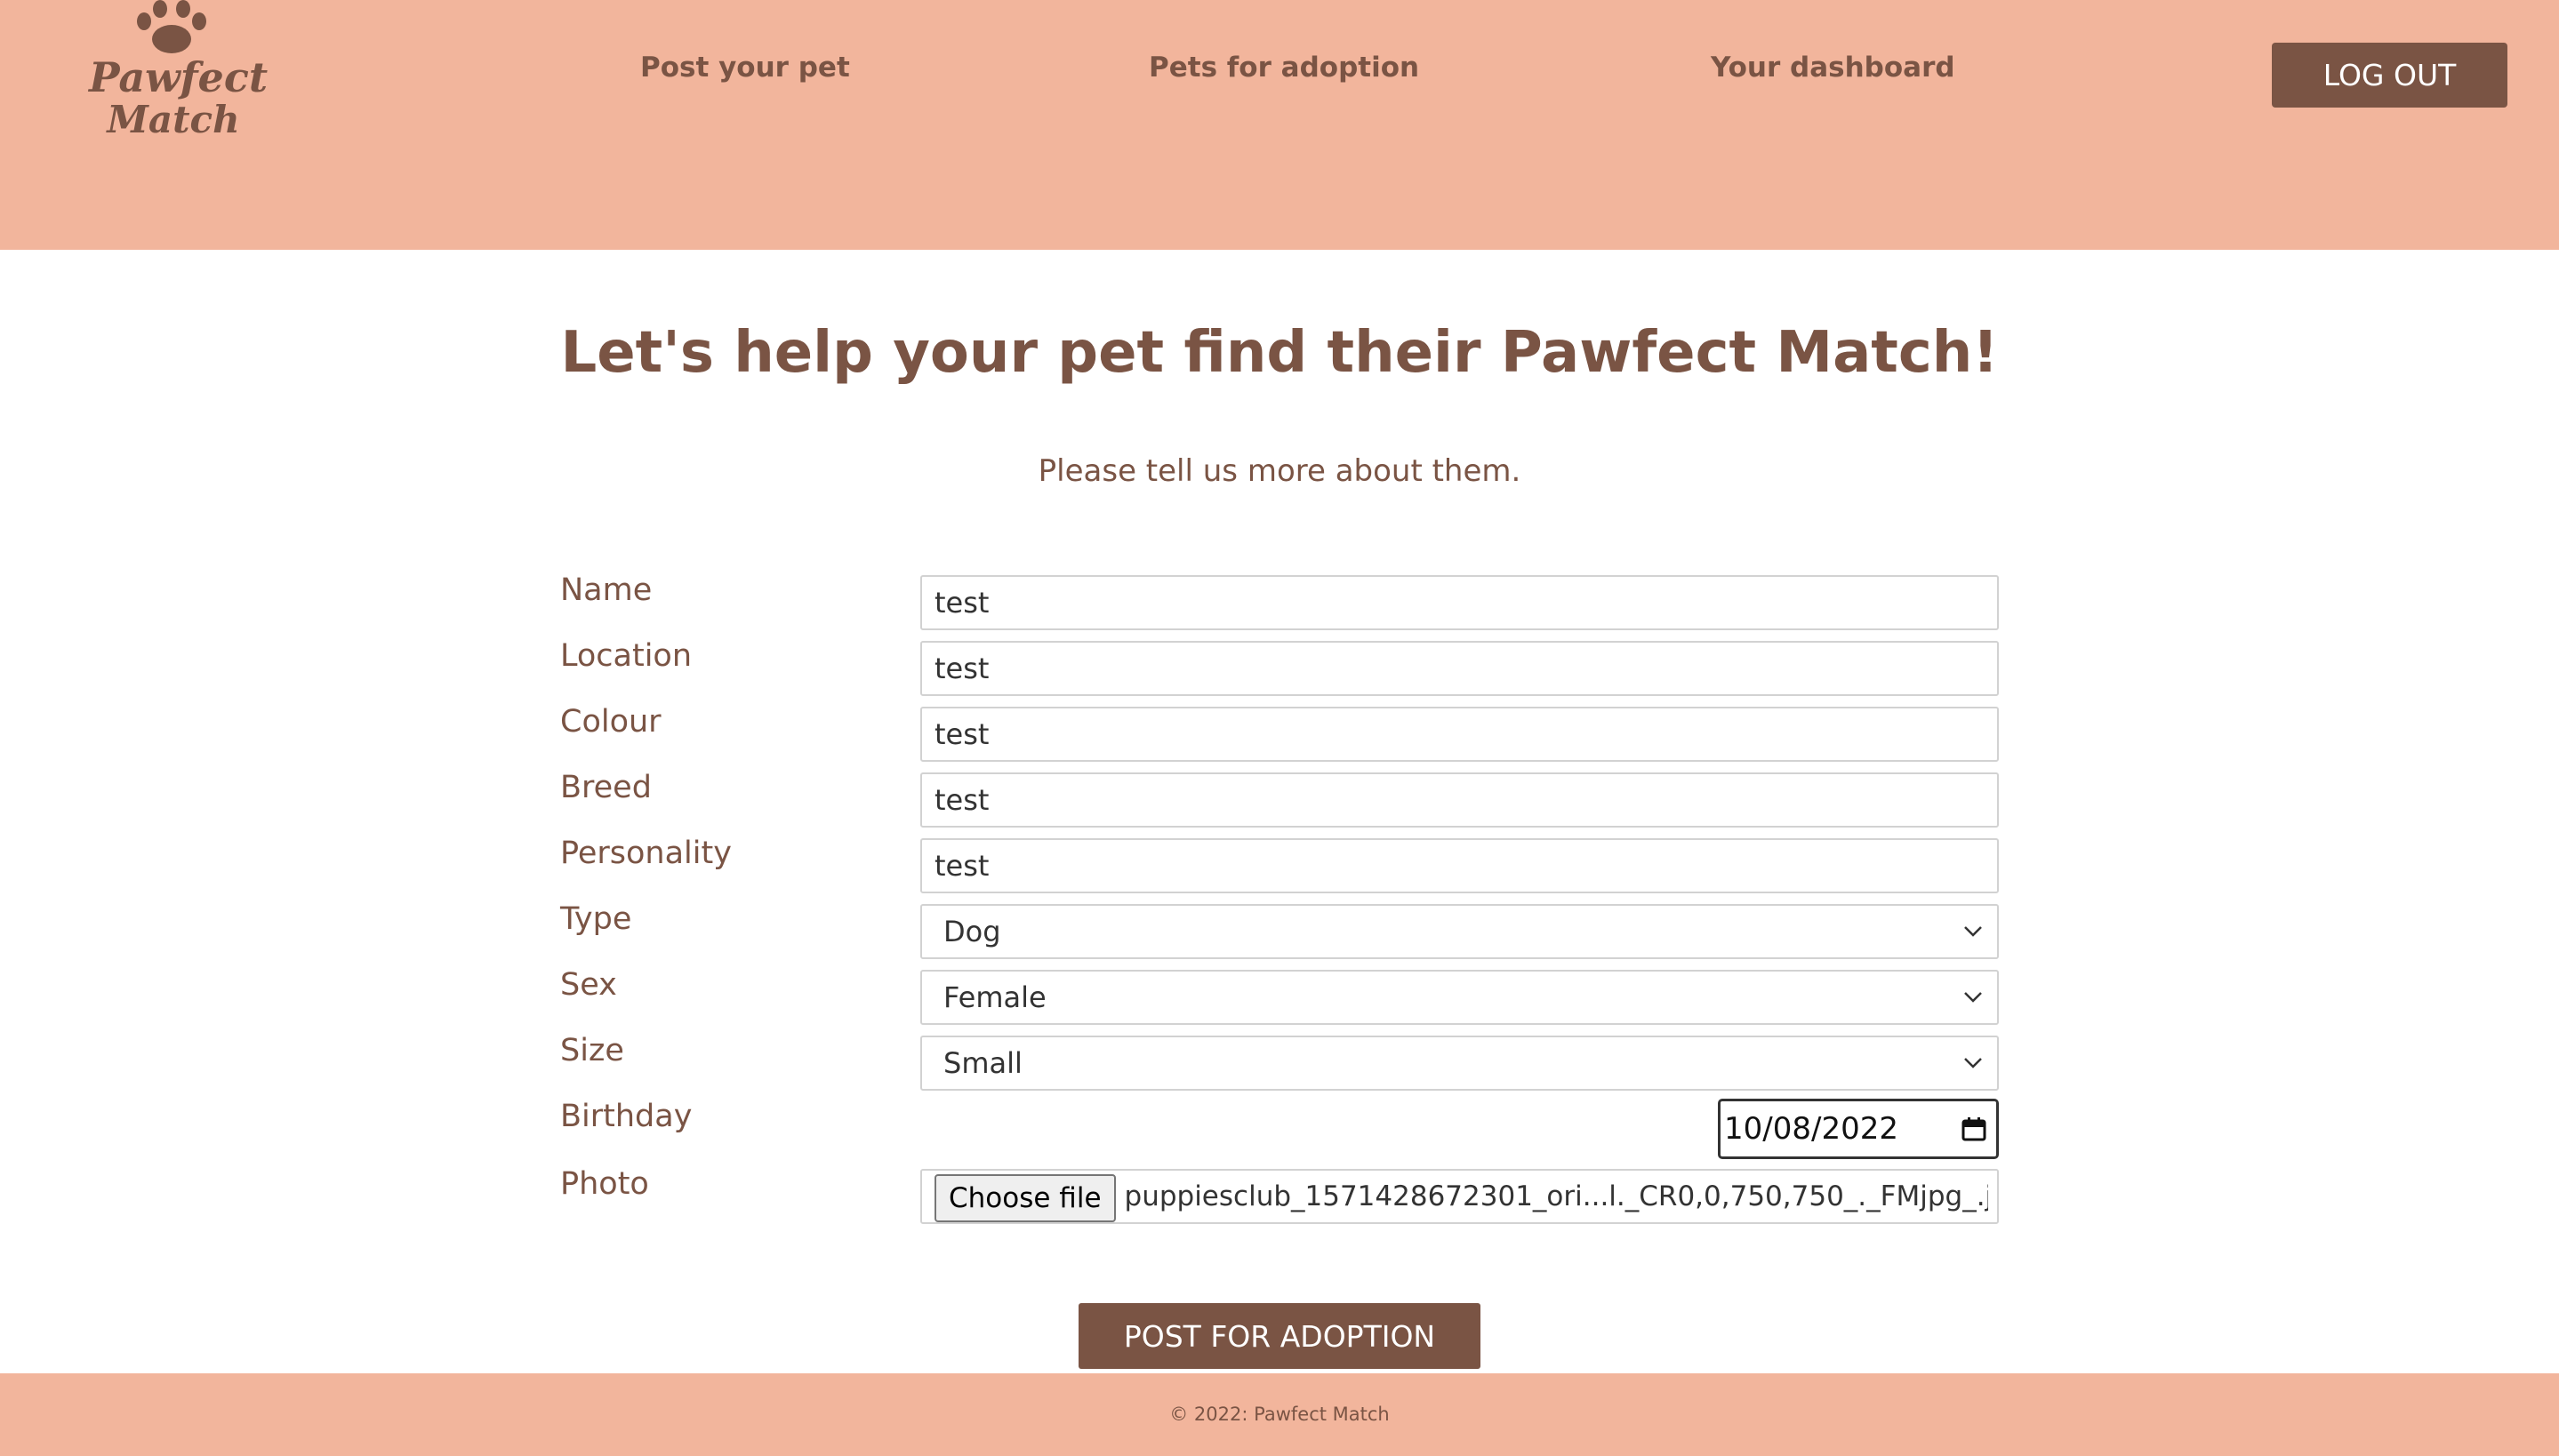 The height and width of the screenshot is (1456, 2559). What do you see at coordinates (1833, 68) in the screenshot?
I see `nav-your-dashboard: Your dashboard` at bounding box center [1833, 68].